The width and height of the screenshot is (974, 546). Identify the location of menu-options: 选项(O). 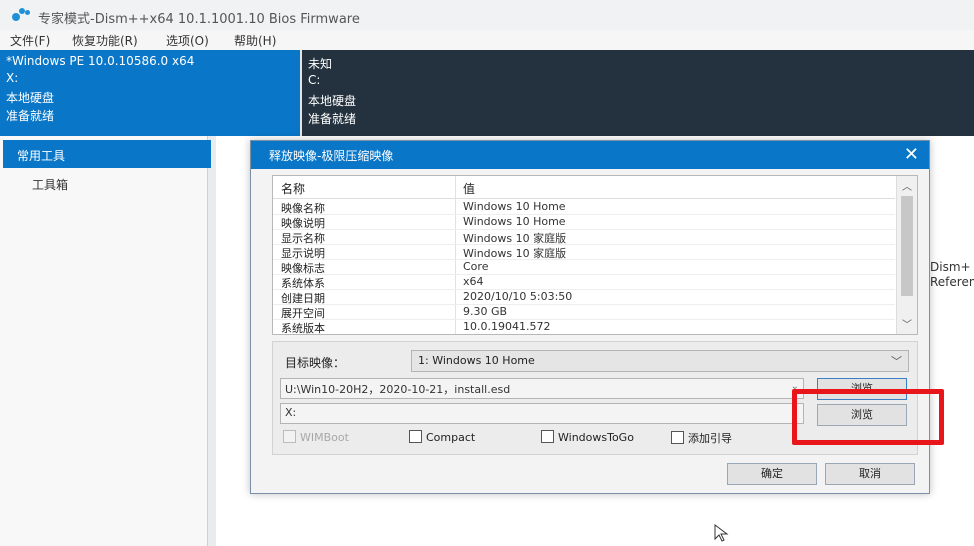
(187, 40).